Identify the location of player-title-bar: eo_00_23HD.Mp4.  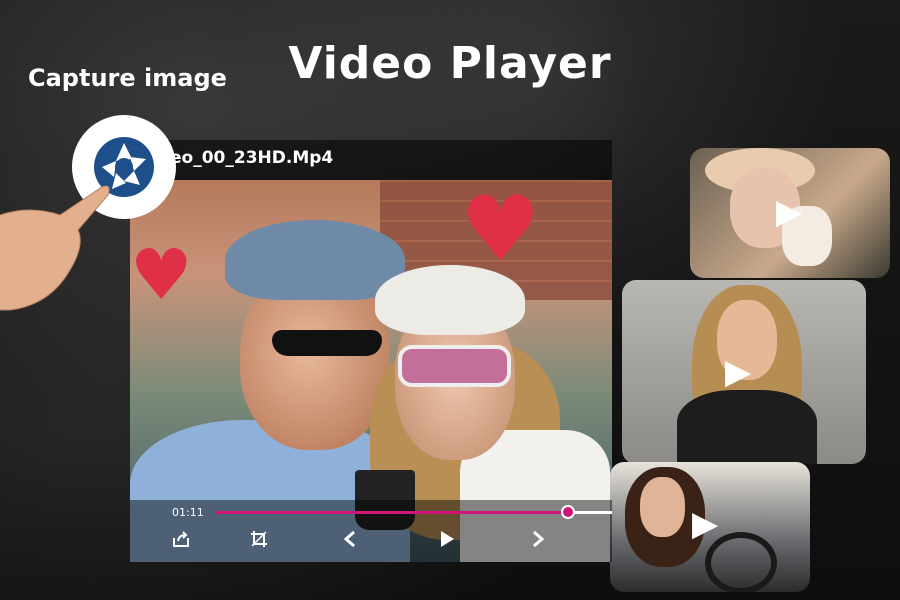
(371, 160).